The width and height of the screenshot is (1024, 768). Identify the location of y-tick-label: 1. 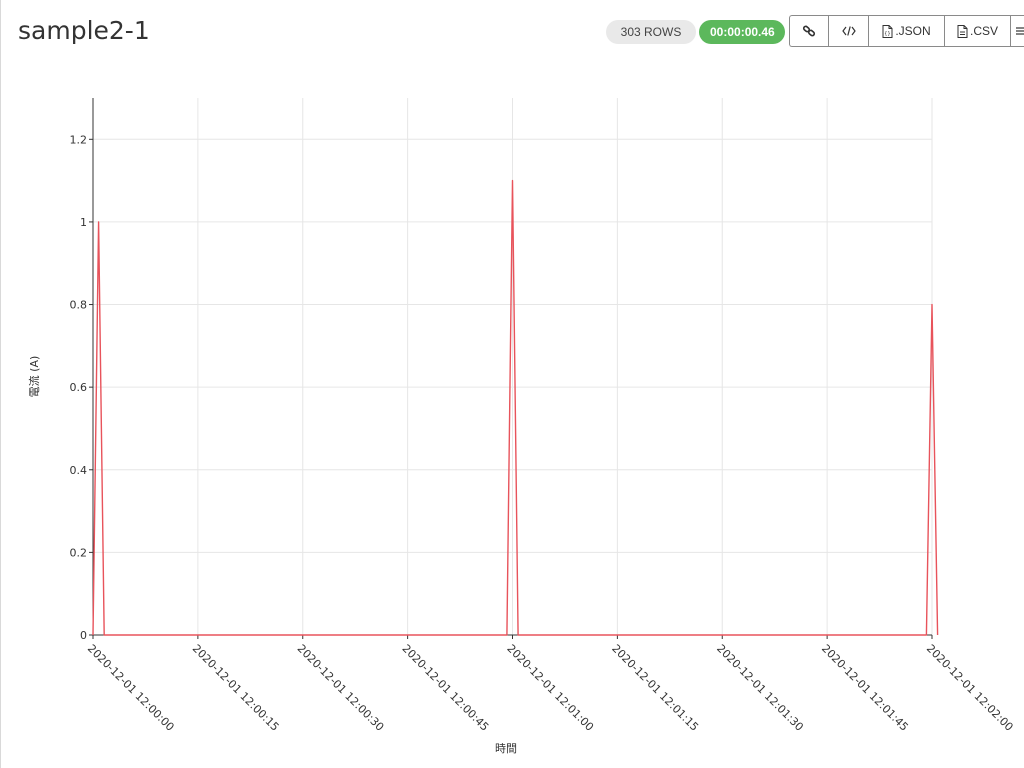
(83, 222).